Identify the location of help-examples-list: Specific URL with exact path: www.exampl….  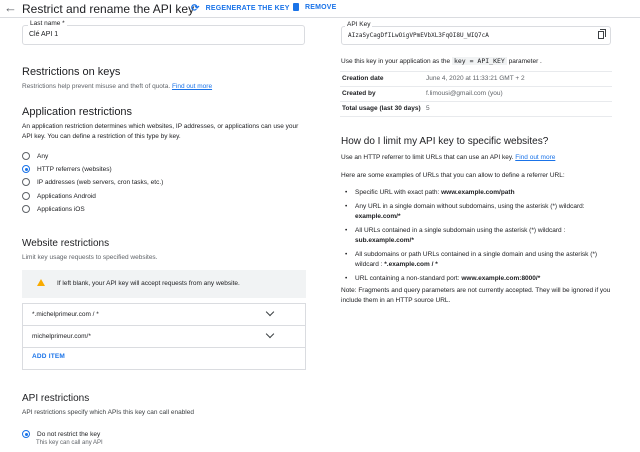
(478, 238).